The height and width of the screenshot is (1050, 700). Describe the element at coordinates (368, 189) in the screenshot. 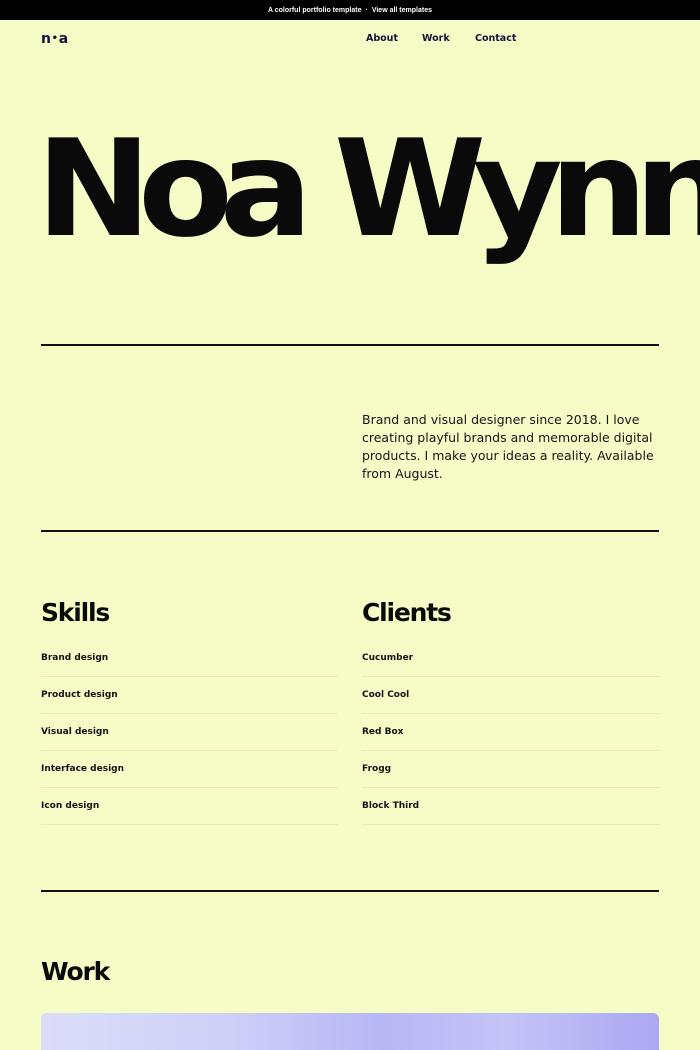

I see `hero-name: Noa Wynn` at that location.